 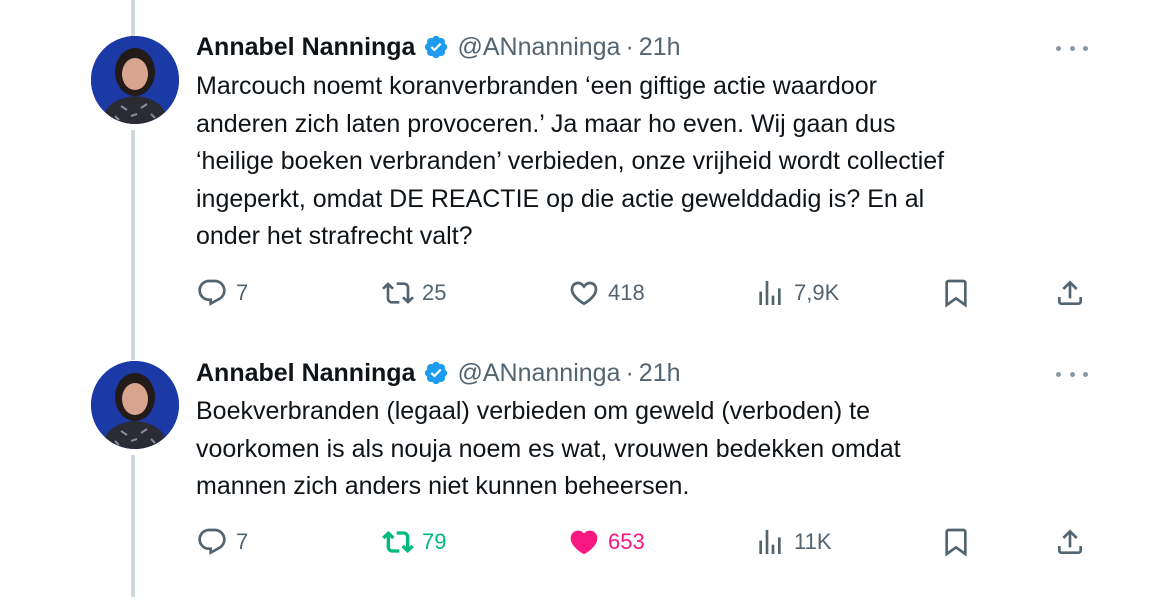 I want to click on tweet-actions: 7 25 418 7,9K, so click(x=646, y=293).